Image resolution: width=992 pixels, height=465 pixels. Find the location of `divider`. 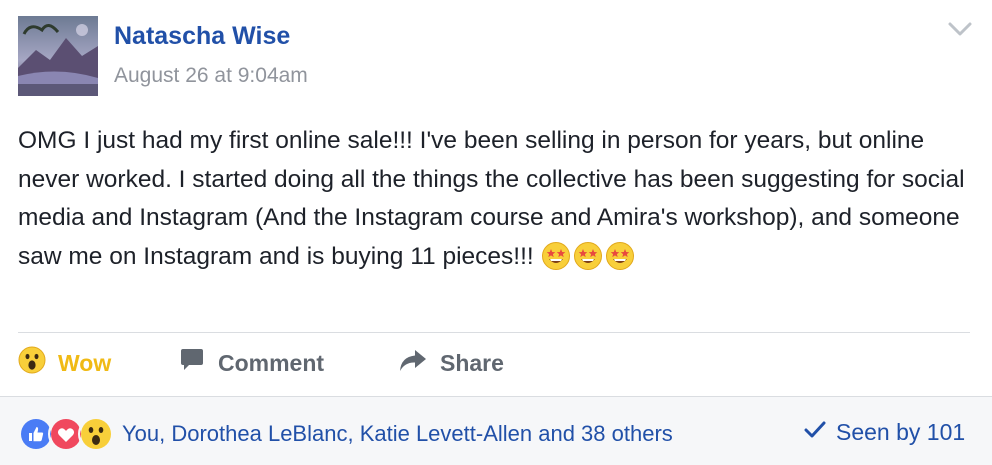

divider is located at coordinates (494, 332).